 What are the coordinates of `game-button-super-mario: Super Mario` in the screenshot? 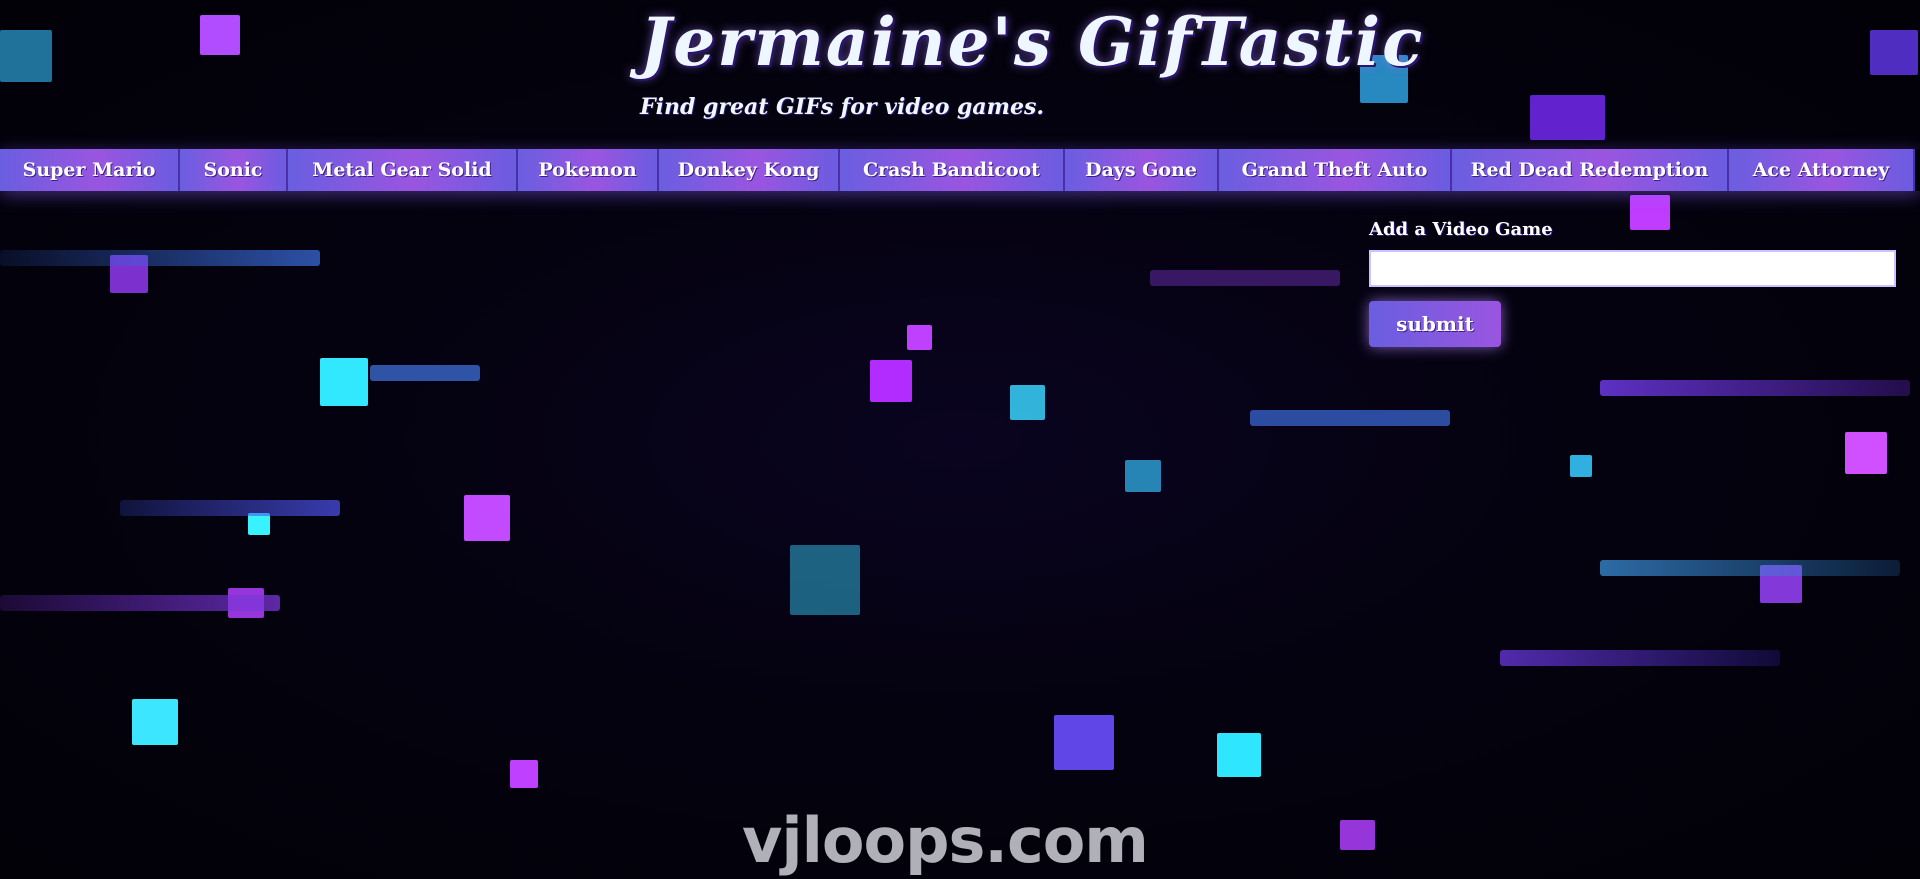 It's located at (90, 170).